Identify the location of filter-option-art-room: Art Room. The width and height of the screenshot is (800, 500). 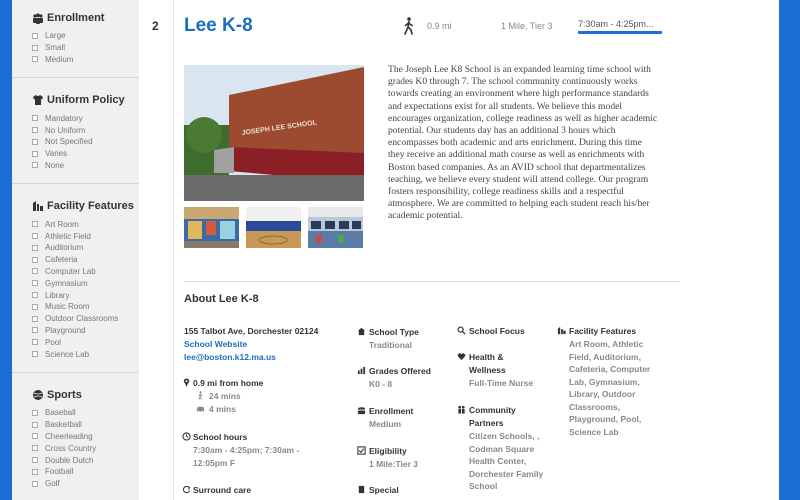
(85, 224).